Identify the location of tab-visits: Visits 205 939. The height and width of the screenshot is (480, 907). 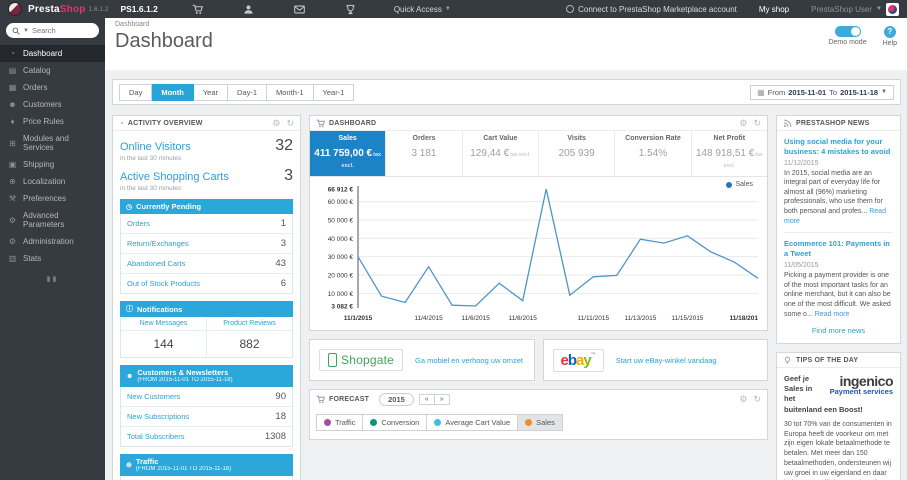
(577, 153).